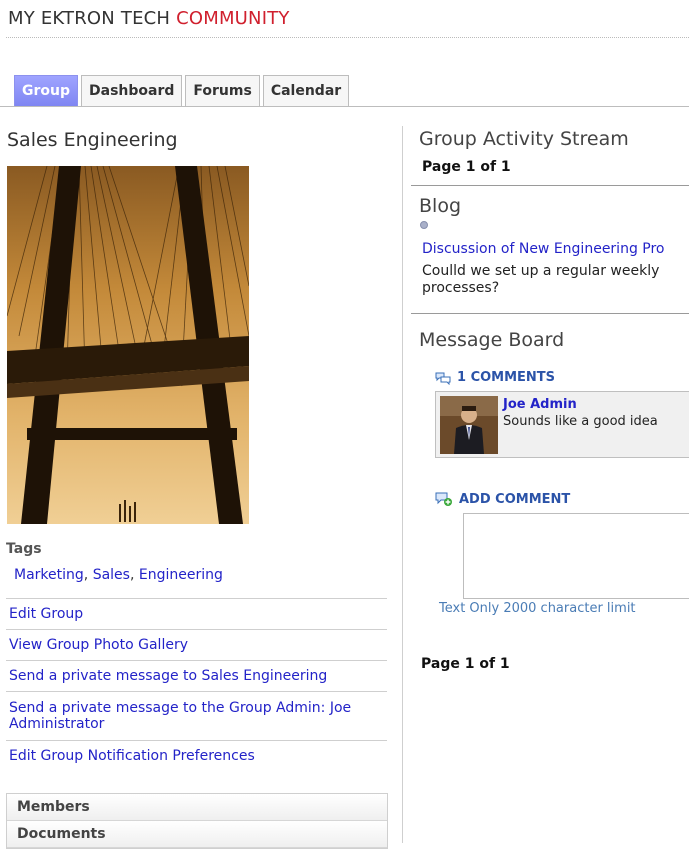  Describe the element at coordinates (469, 425) in the screenshot. I see `comment-author-avatar` at that location.